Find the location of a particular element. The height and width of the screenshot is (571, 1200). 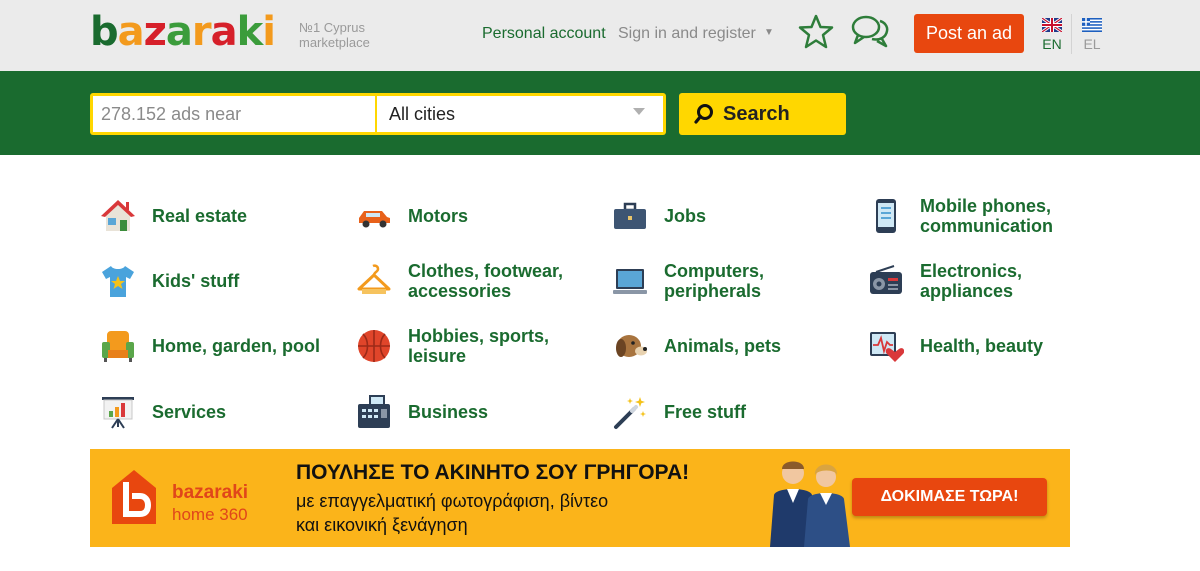

category-label: Hobbies, sports, leisure is located at coordinates (479, 346).